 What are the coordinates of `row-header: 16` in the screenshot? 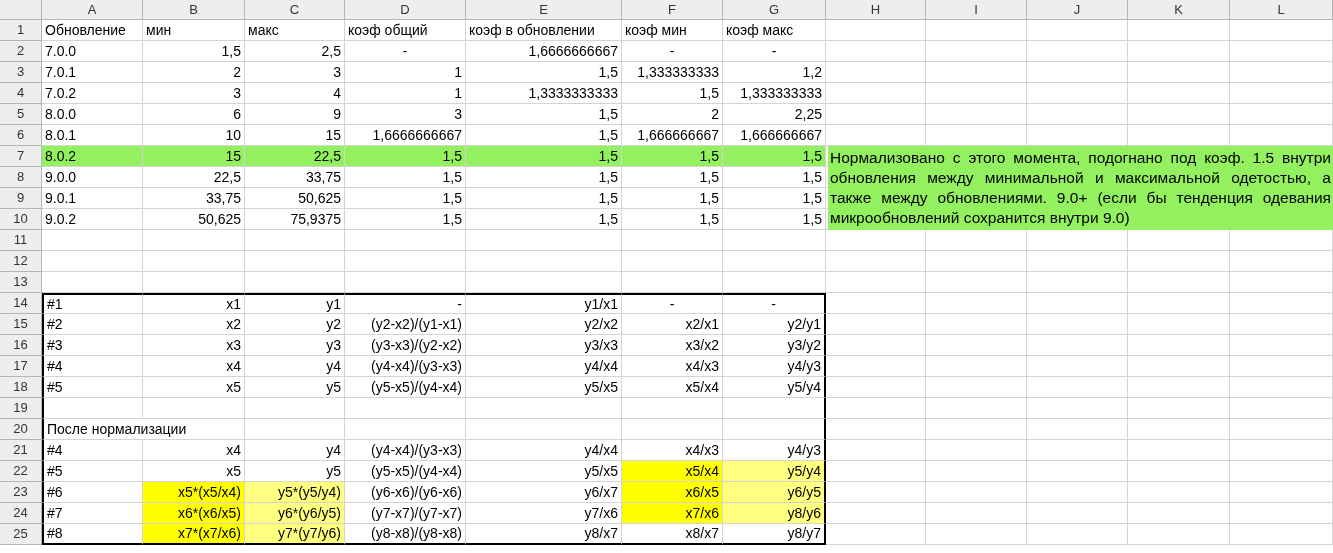 It's located at (21, 345).